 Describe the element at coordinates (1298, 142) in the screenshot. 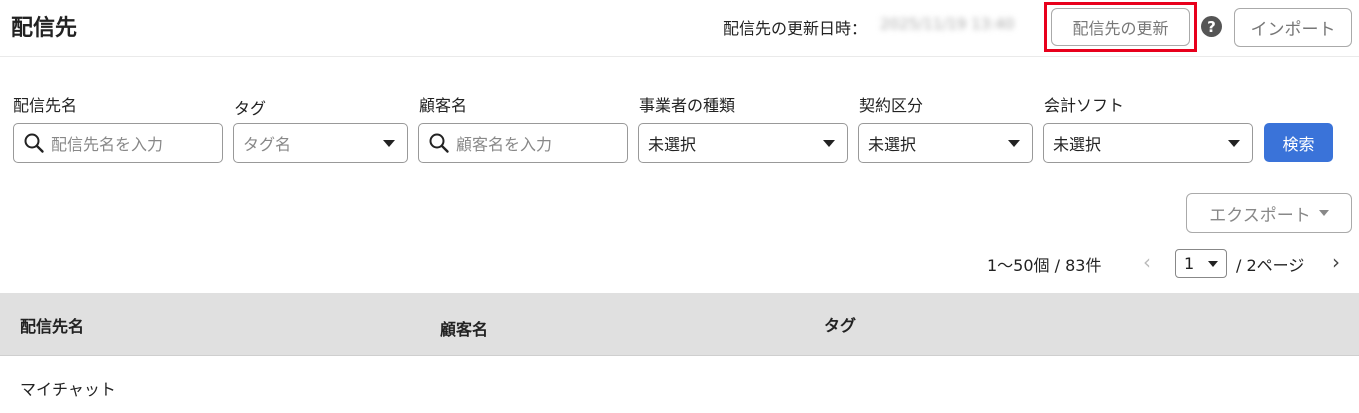

I see `search-button: 検索` at that location.